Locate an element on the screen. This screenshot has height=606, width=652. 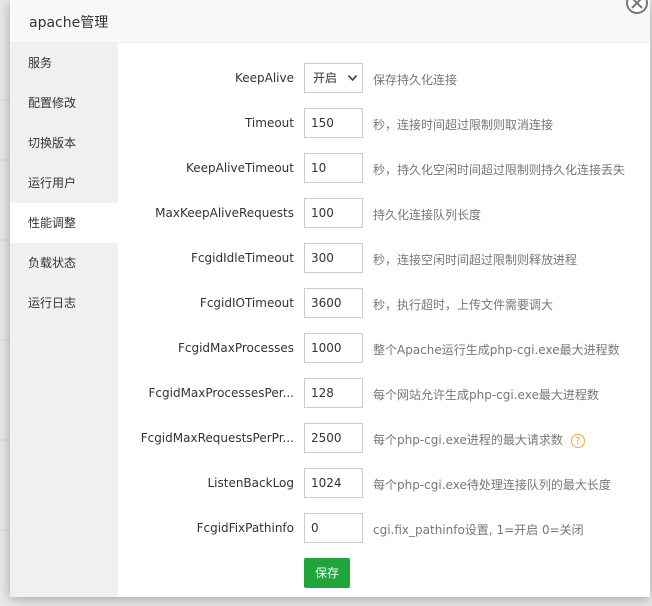
field-hint: 每个网站允许生成php-cgi.exe最大进程数 is located at coordinates (486, 395).